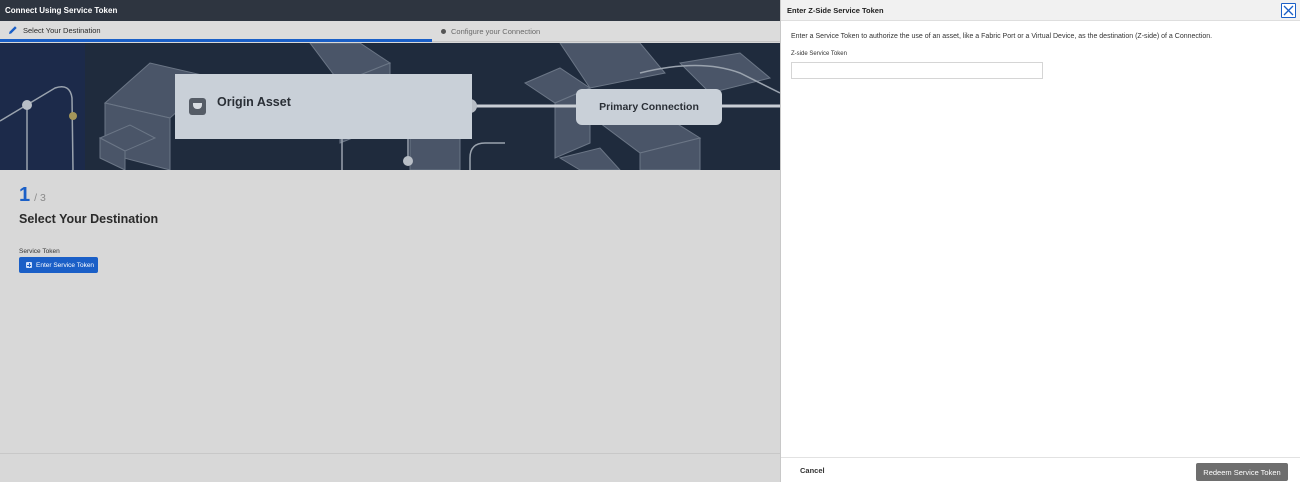 This screenshot has height=482, width=1300. I want to click on z-side-token-input, so click(917, 70).